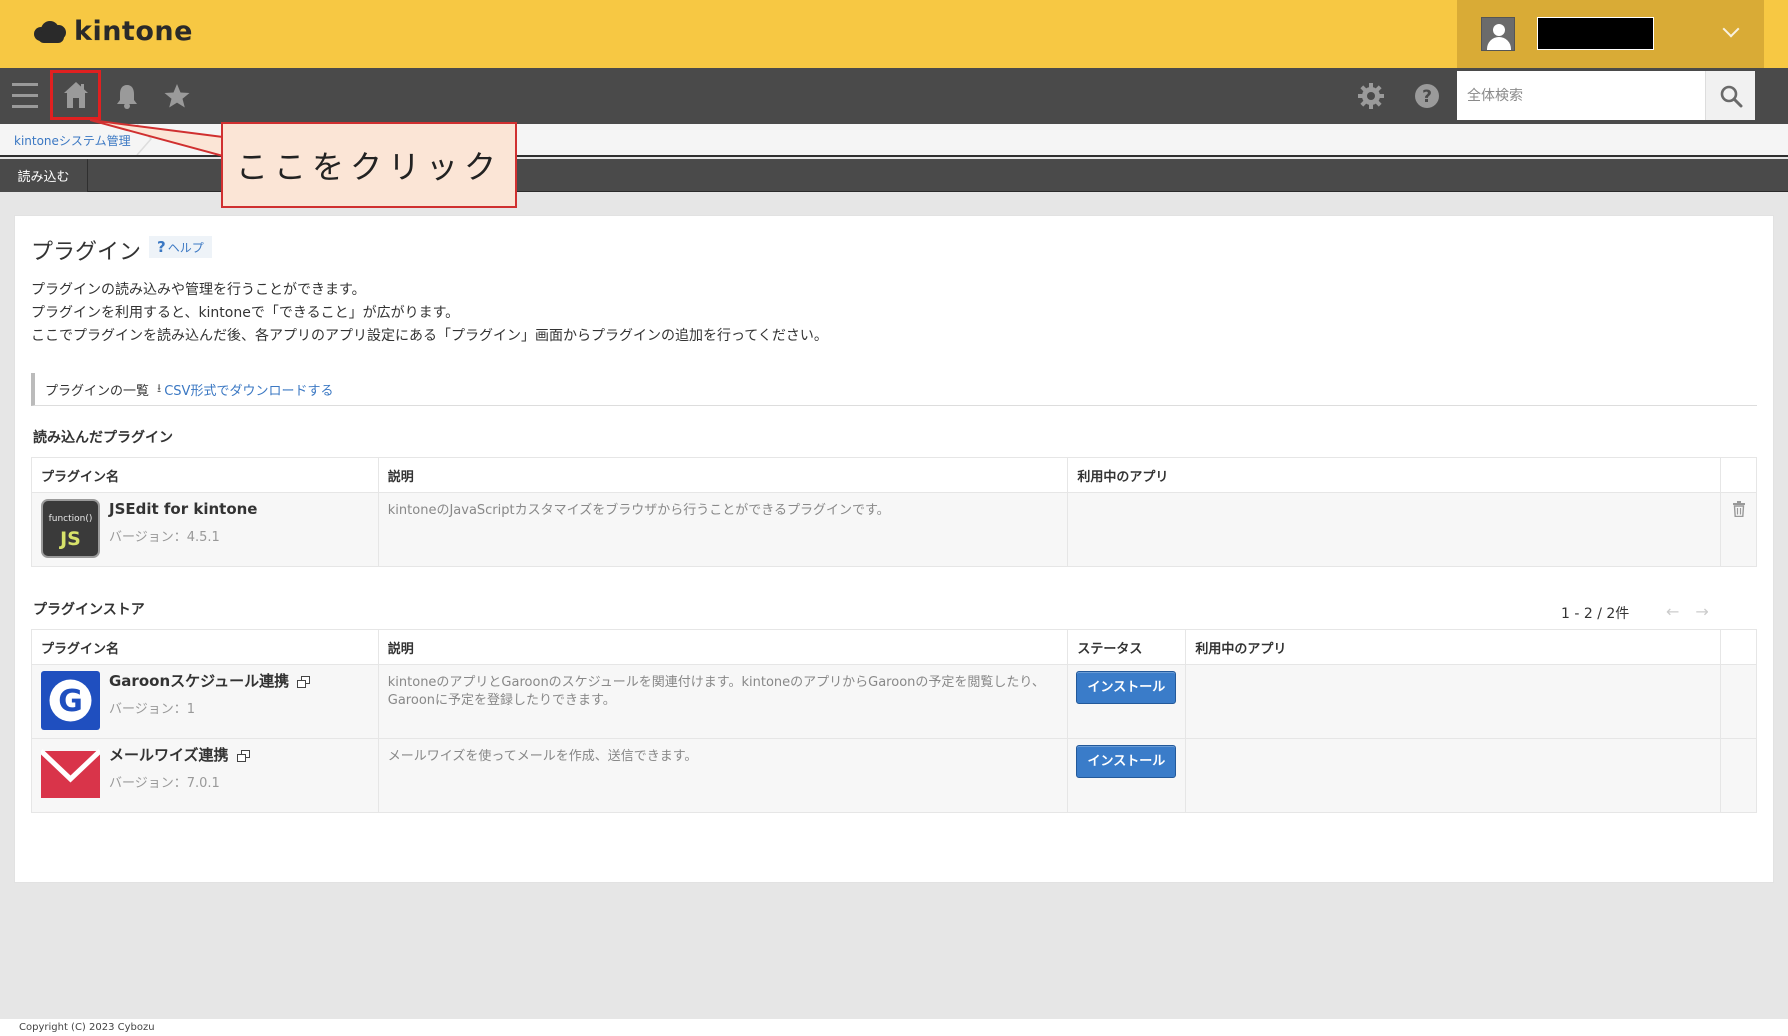 This screenshot has height=1036, width=1788. I want to click on help-label: ヘルプ, so click(185, 247).